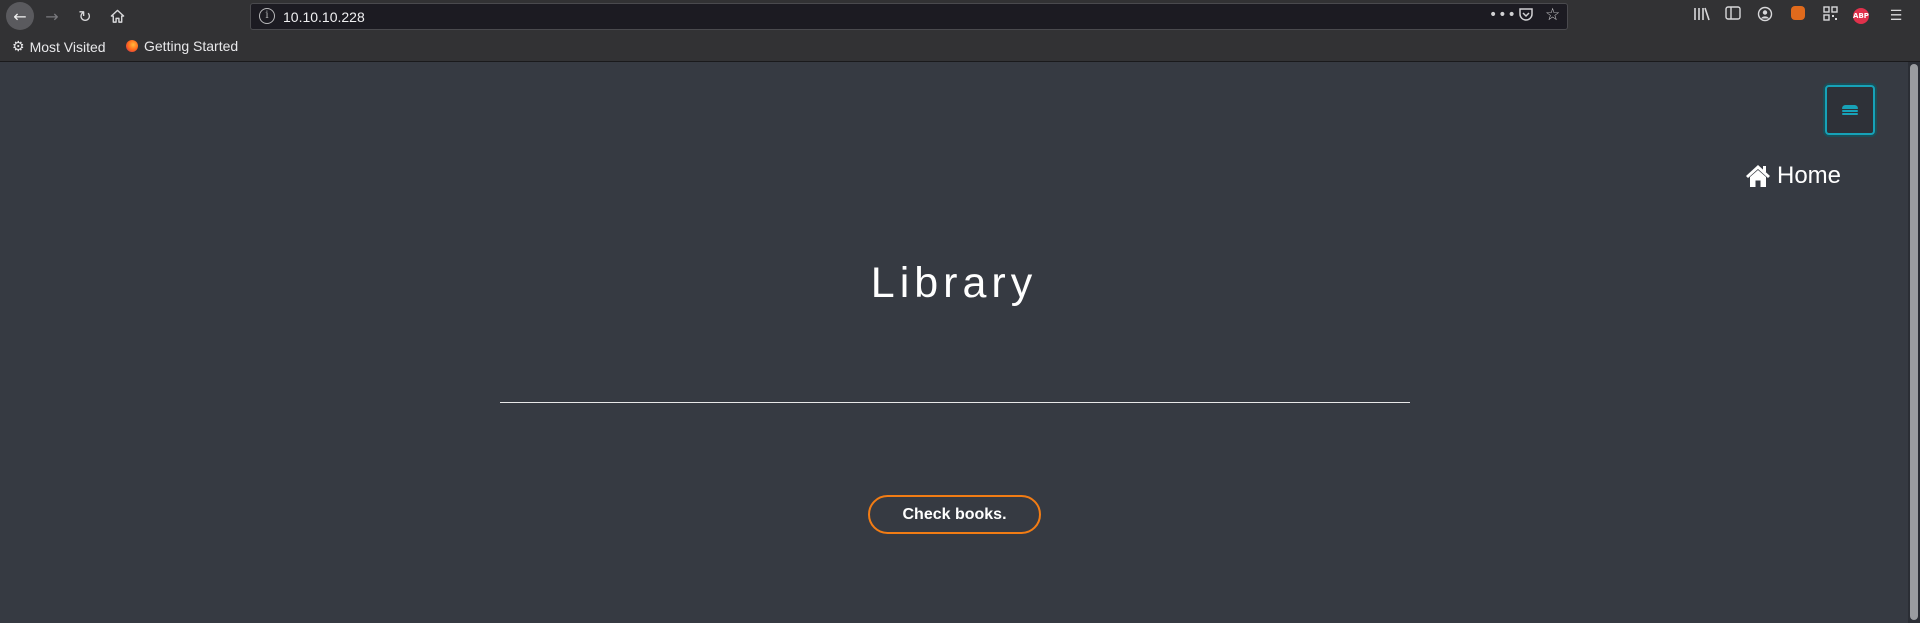 Image resolution: width=1920 pixels, height=623 pixels. What do you see at coordinates (1830, 16) in the screenshot?
I see `qr-code-icon` at bounding box center [1830, 16].